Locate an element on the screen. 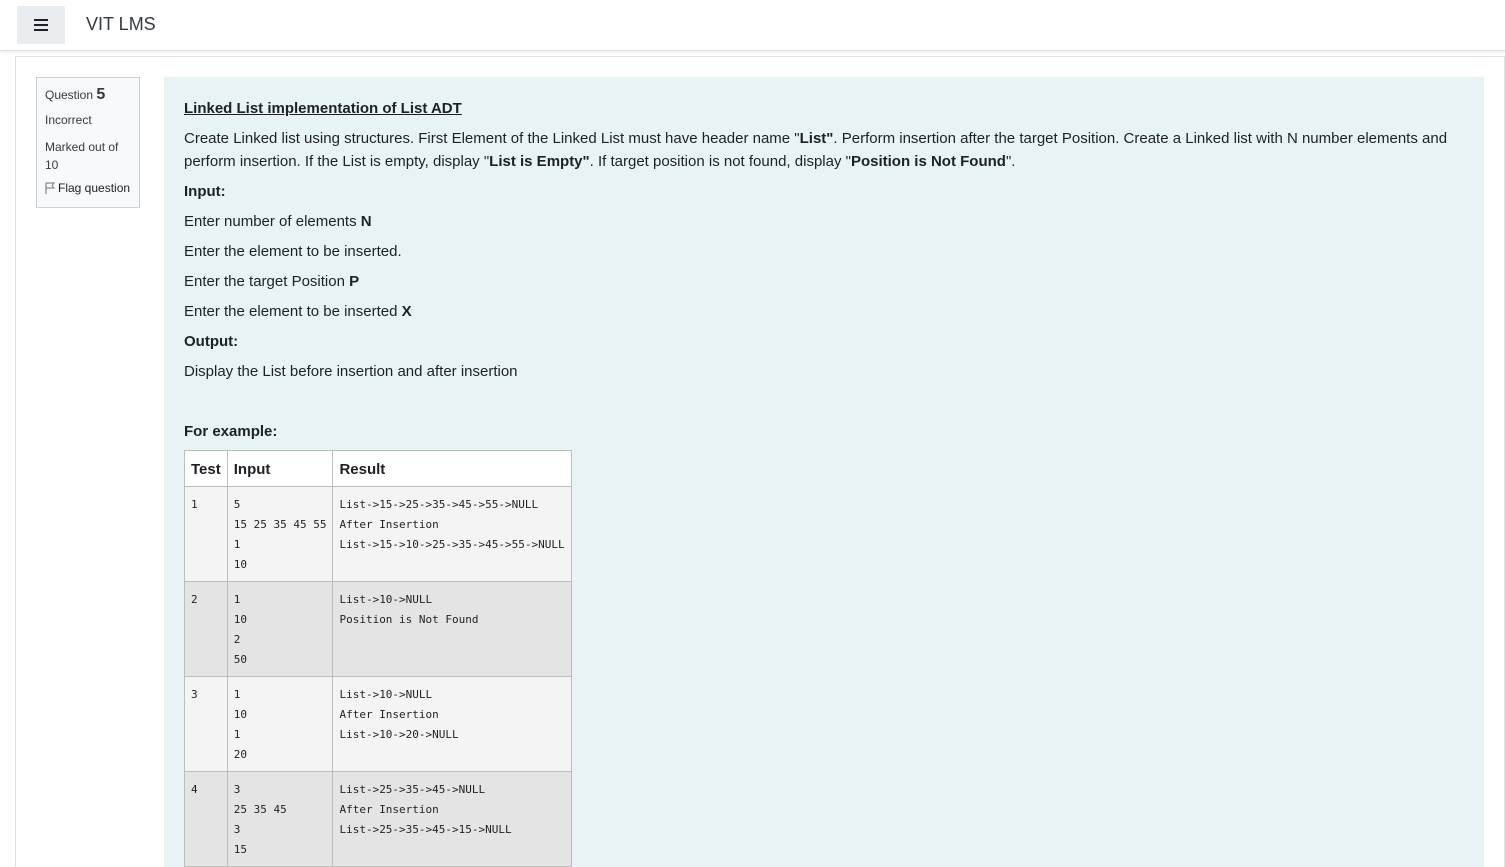 Image resolution: width=1505 pixels, height=867 pixels. question-grade: Marked out of 10 is located at coordinates (88, 156).